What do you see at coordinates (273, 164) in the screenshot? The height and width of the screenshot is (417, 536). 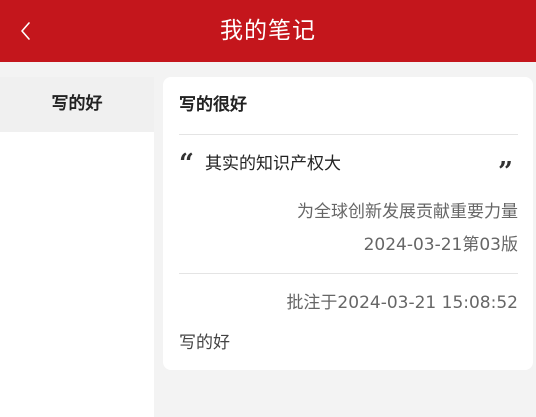 I see `quoted-text: 其实的知识产权大` at bounding box center [273, 164].